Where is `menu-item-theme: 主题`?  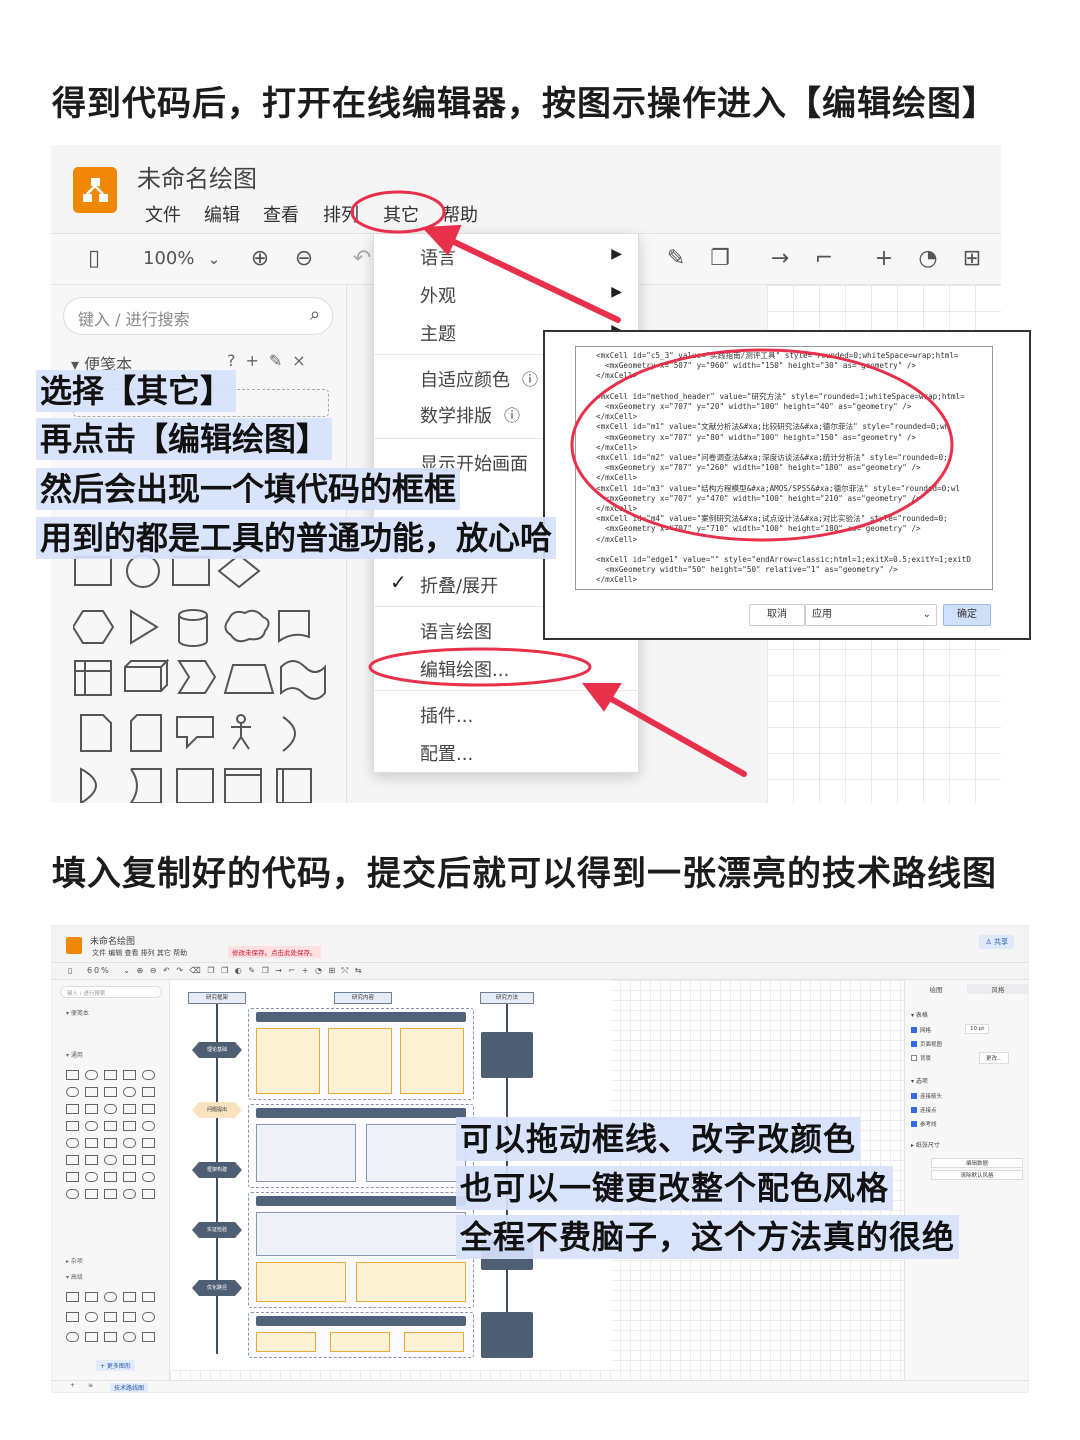
menu-item-theme: 主题 is located at coordinates (438, 333).